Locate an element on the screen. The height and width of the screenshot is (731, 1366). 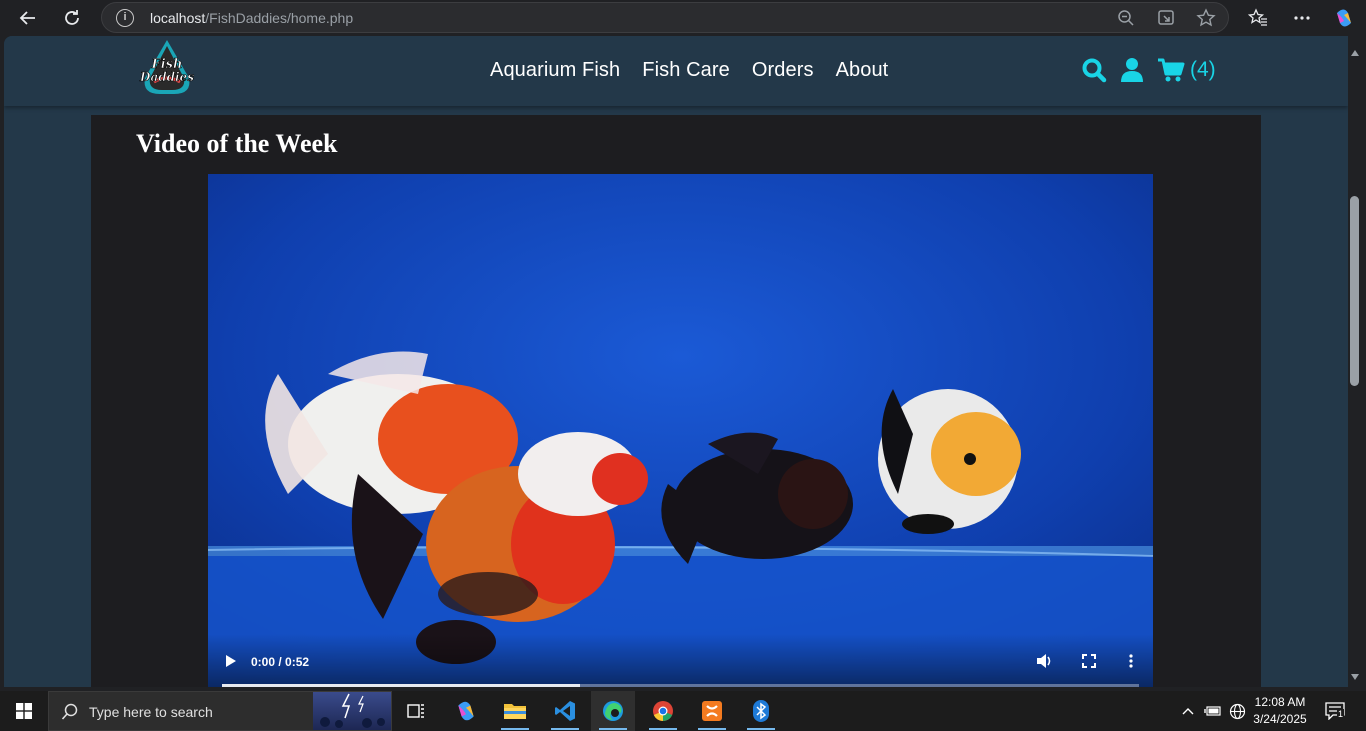
video-time: 0:00 / 0:52 is located at coordinates (280, 662).